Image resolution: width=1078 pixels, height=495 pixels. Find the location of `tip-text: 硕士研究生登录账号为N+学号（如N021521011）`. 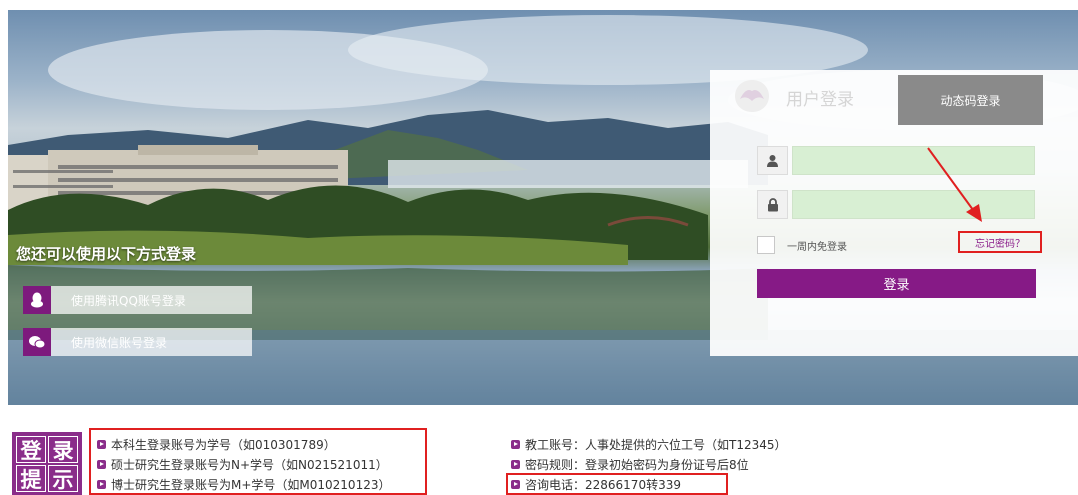

tip-text: 硕士研究生登录账号为N+学号（如N021521011） is located at coordinates (249, 465).